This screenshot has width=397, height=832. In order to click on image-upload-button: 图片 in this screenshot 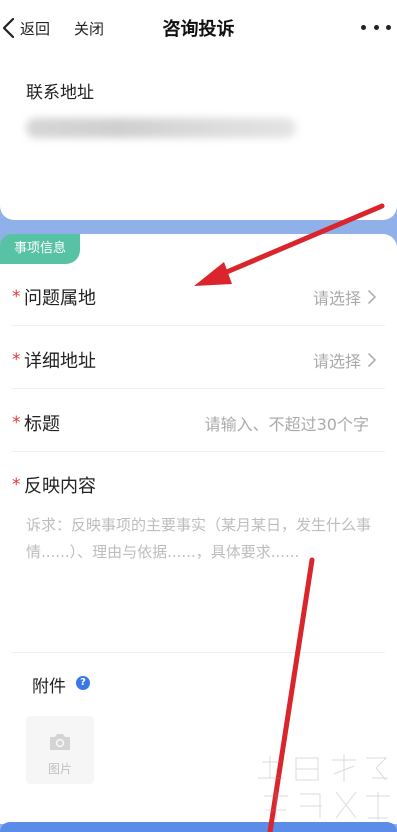, I will do `click(60, 750)`.